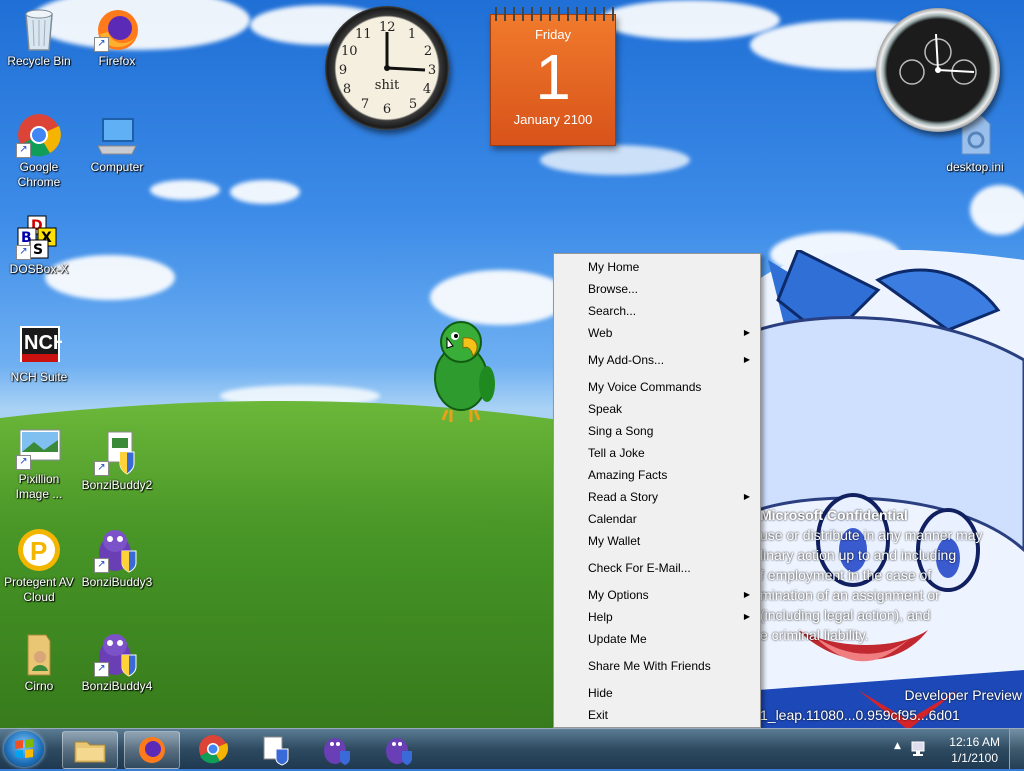 This screenshot has height=771, width=1024. I want to click on watermark-line: Developer Preview, so click(963, 695).